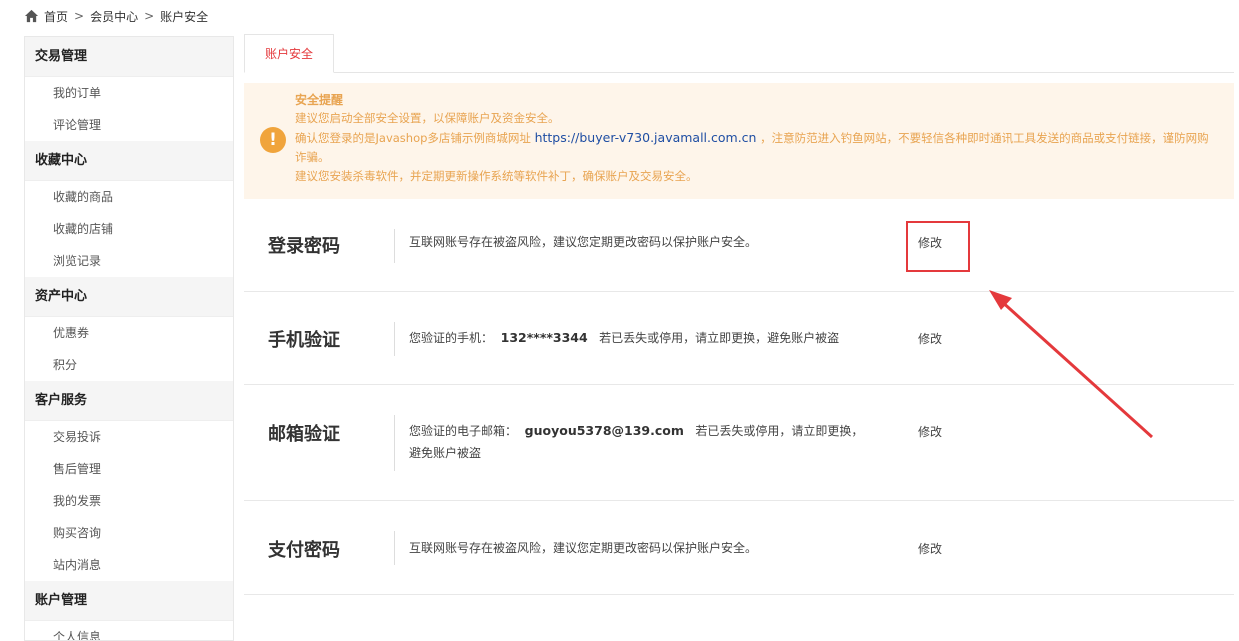 This screenshot has height=641, width=1239. I want to click on sidebar-item-my-orders: 我的订单, so click(129, 93).